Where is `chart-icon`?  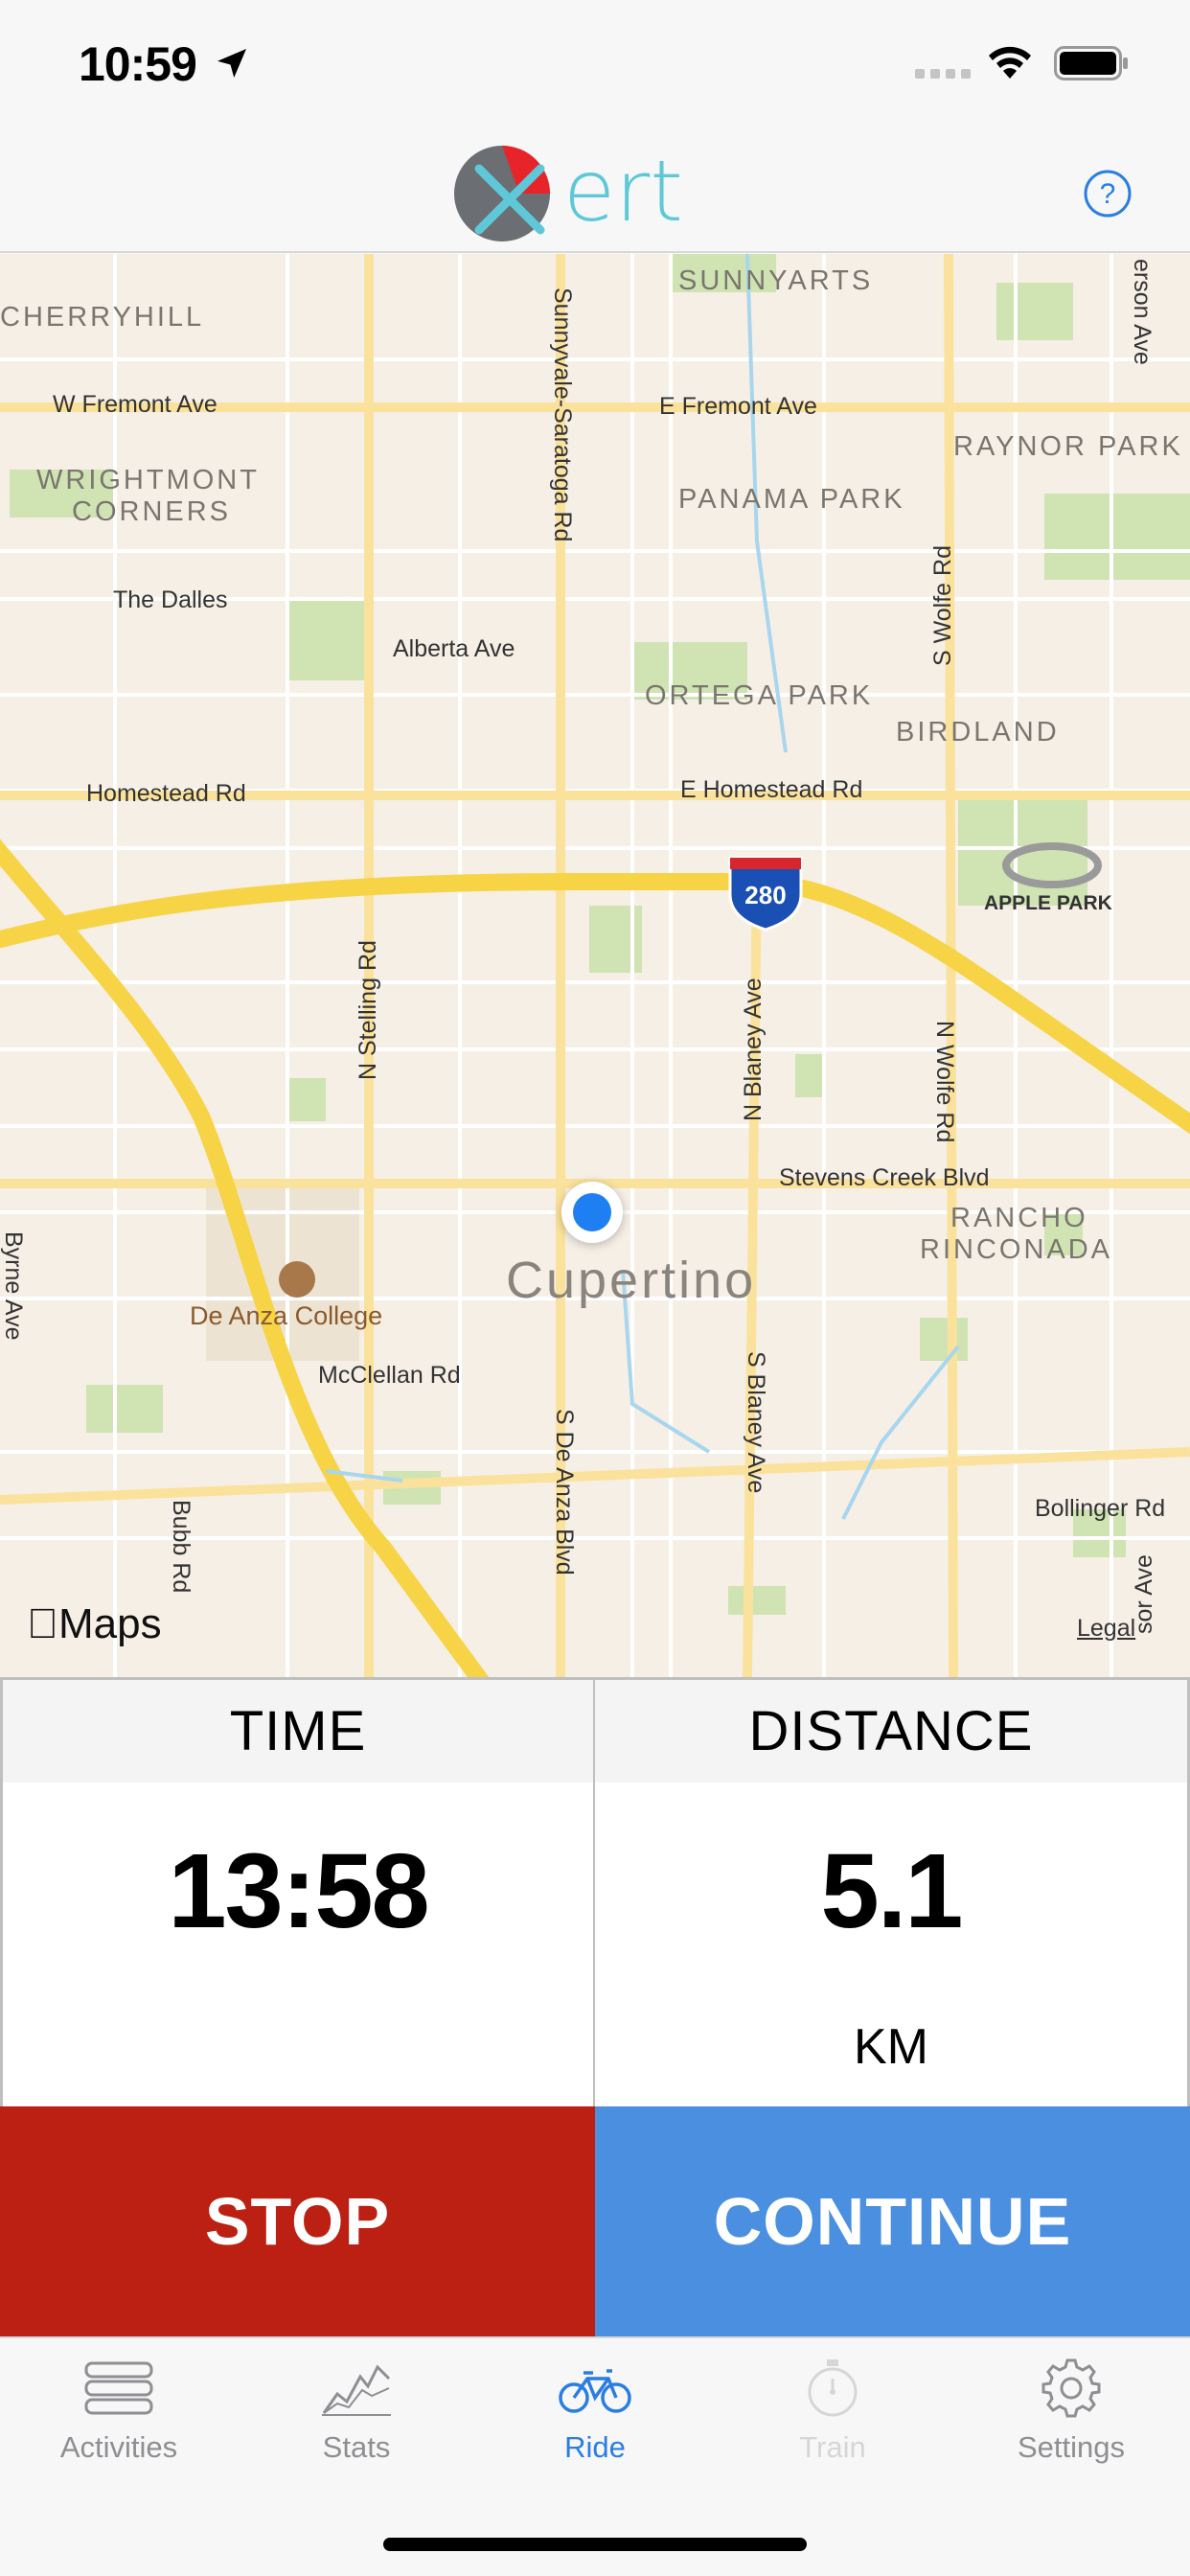
chart-icon is located at coordinates (357, 2390).